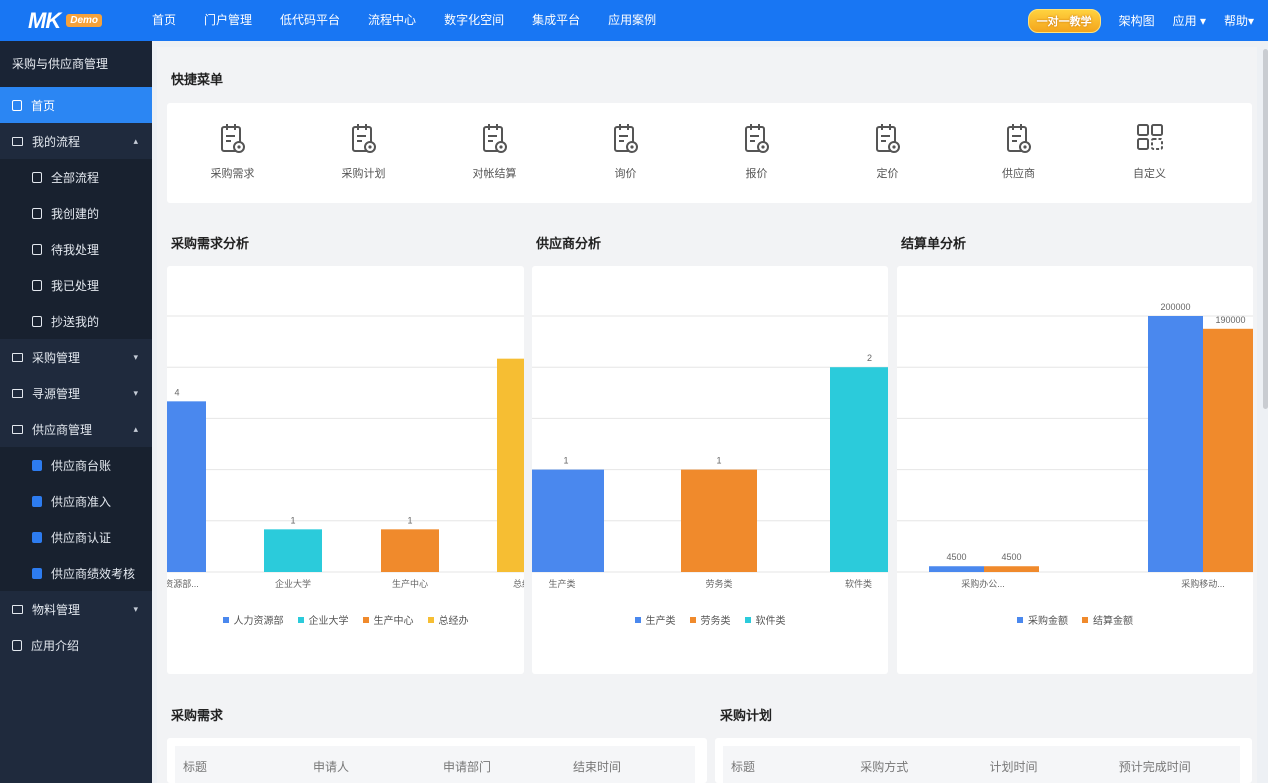  Describe the element at coordinates (1042, 619) in the screenshot. I see `legend-item: 采购金额` at that location.